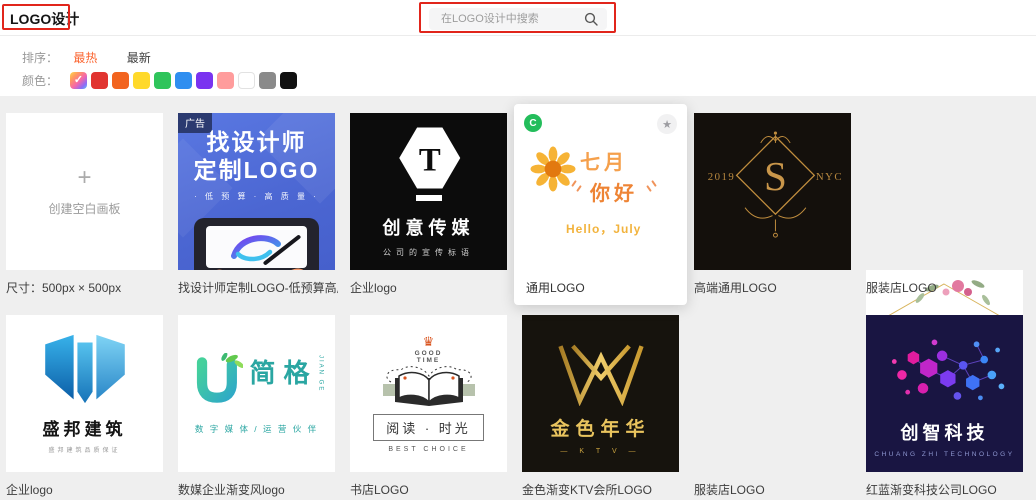  I want to click on tablet-screen, so click(256, 247).